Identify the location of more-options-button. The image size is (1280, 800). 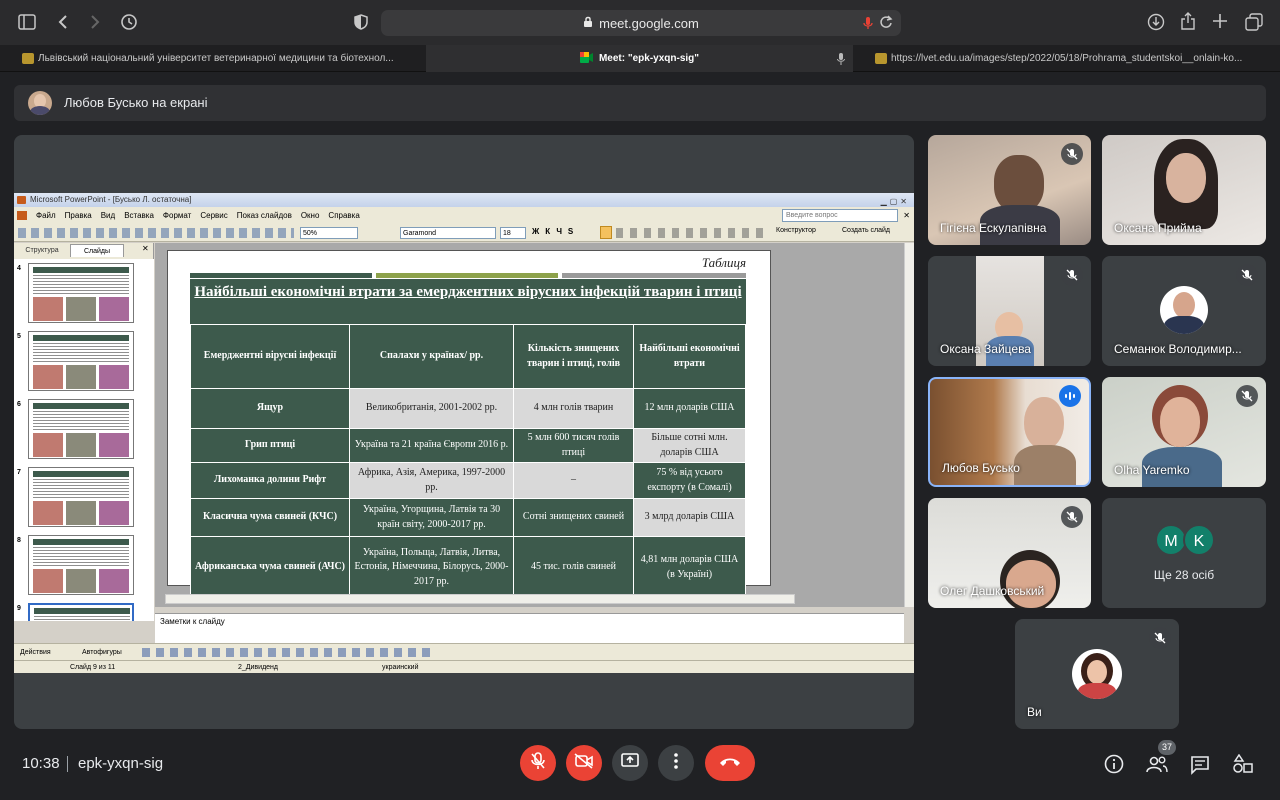
(676, 763).